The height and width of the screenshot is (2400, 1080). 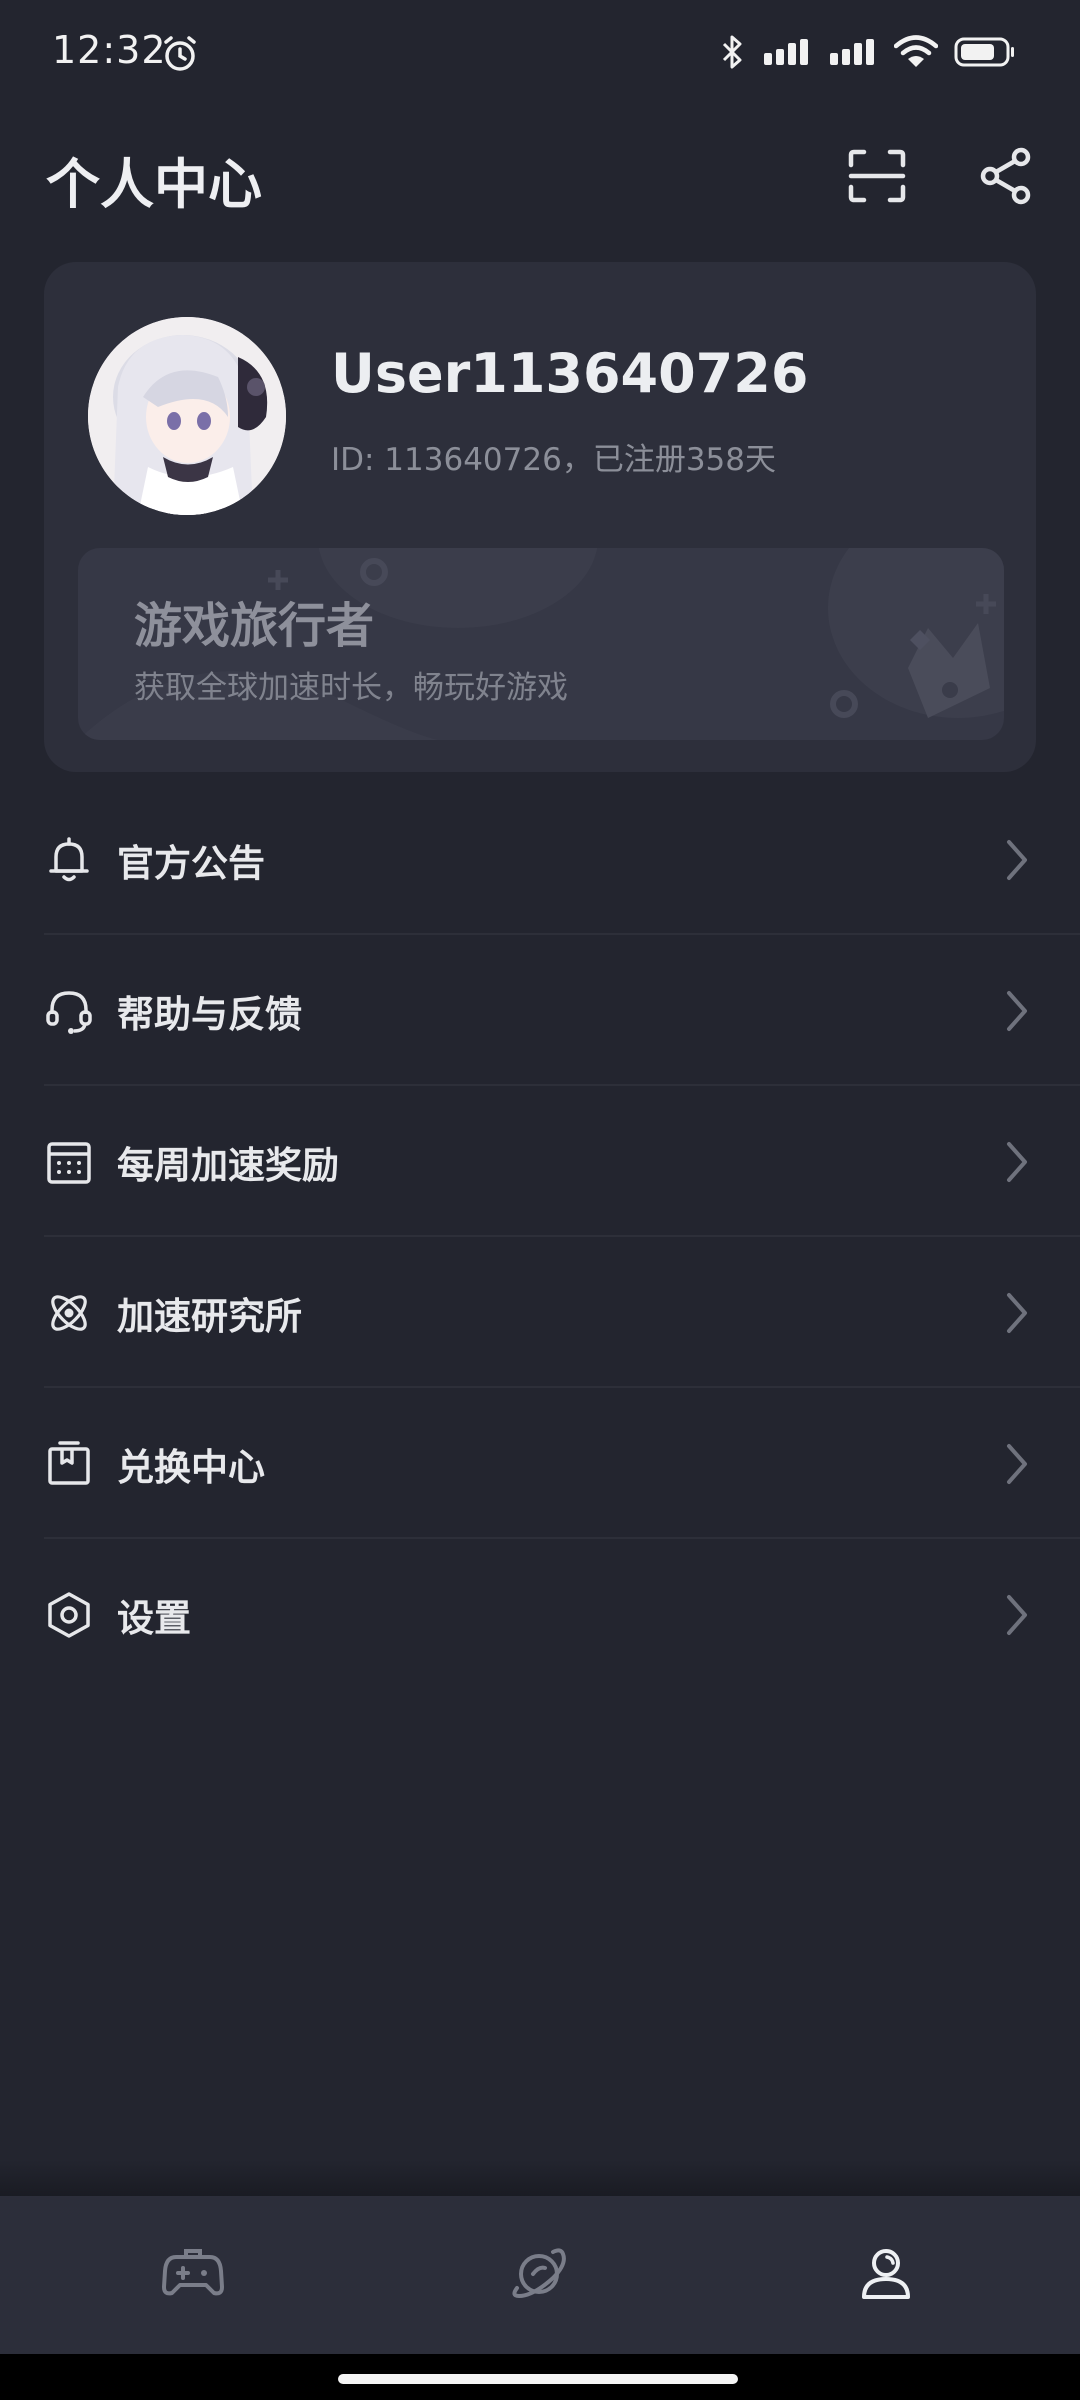 What do you see at coordinates (553, 460) in the screenshot?
I see `user-id-line: ID: 113640726，已注册358天` at bounding box center [553, 460].